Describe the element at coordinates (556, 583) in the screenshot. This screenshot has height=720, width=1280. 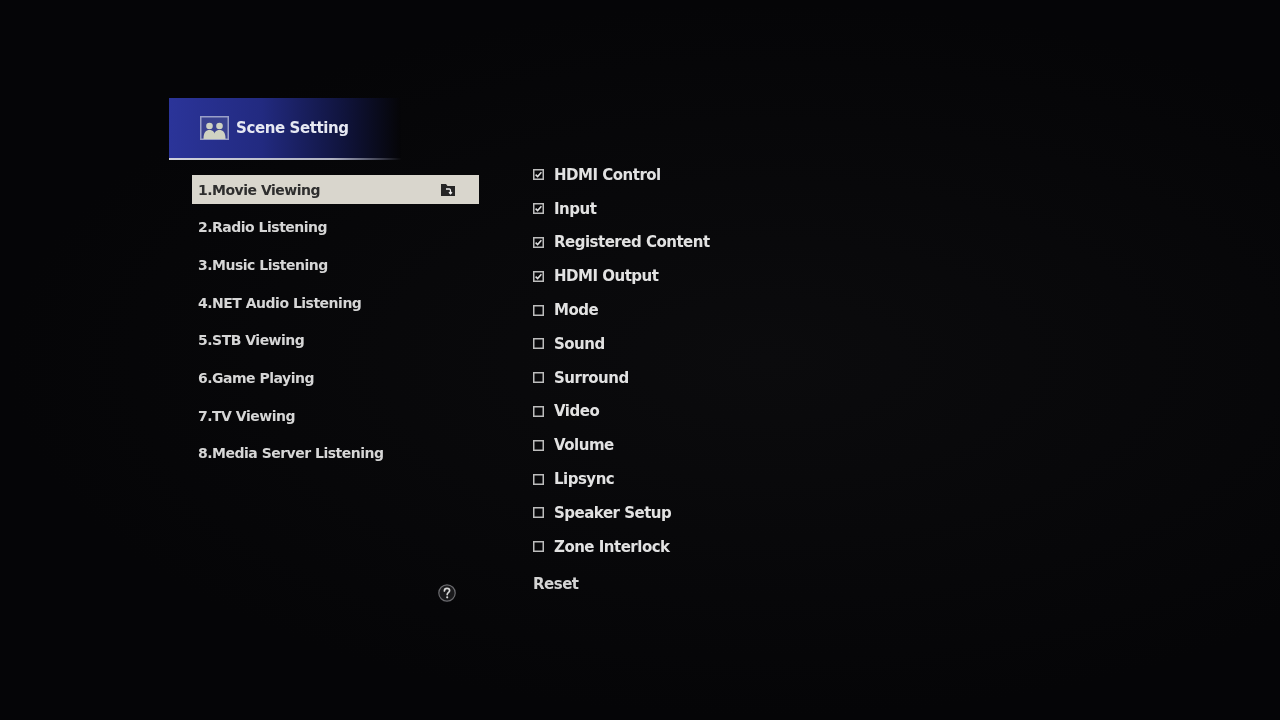
I see `reset-link: Reset` at that location.